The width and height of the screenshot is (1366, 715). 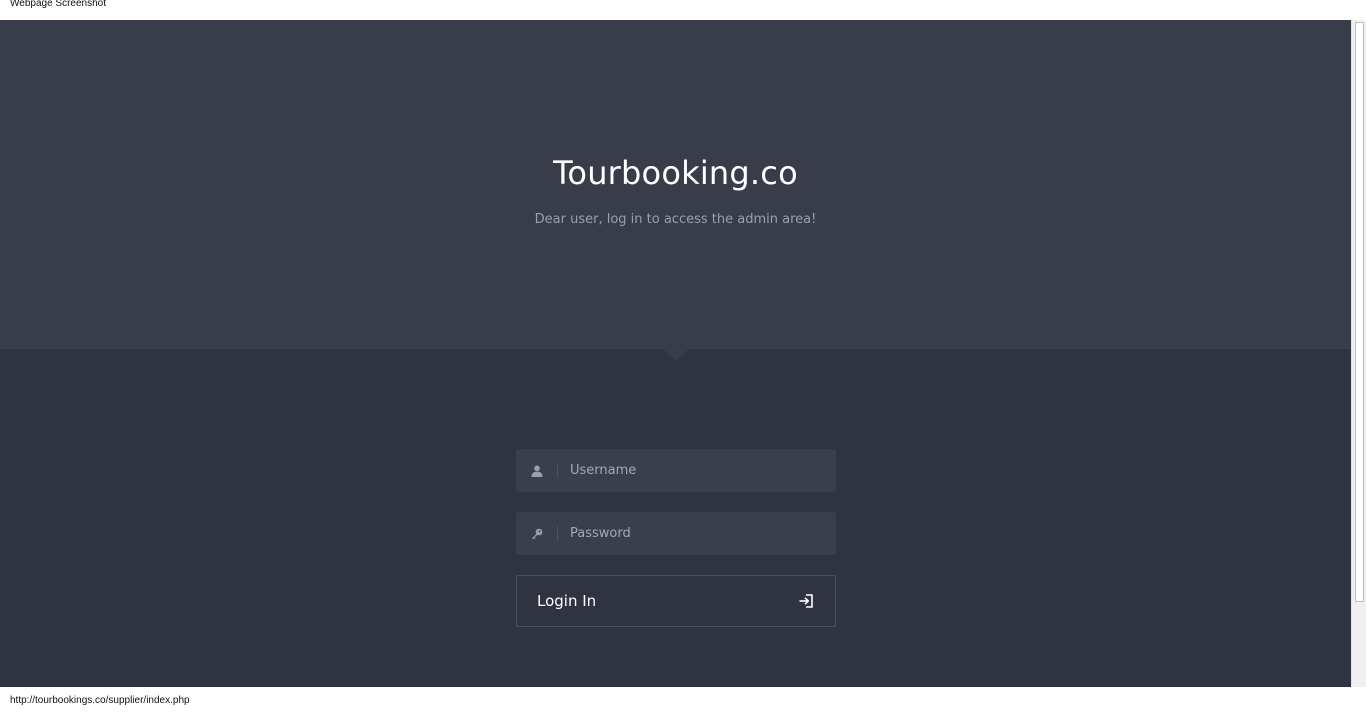 I want to click on login-button: Login In, so click(x=676, y=601).